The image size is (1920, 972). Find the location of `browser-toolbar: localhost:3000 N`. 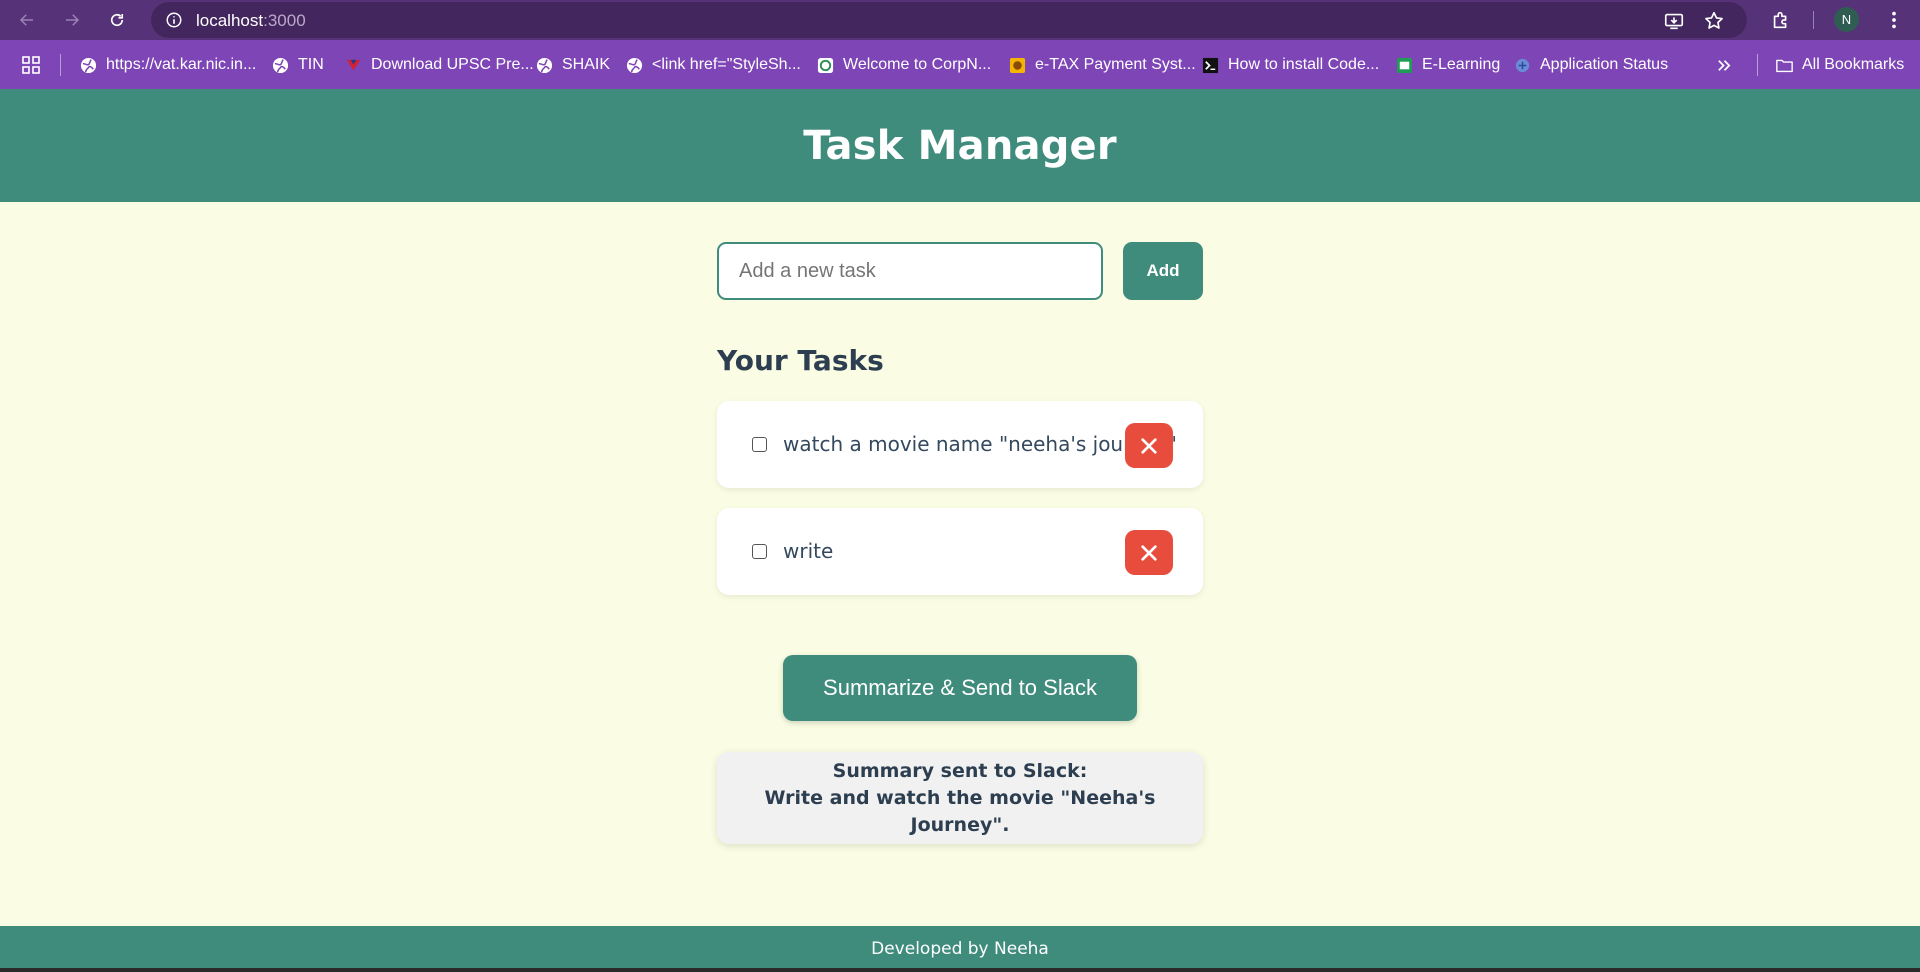

browser-toolbar: localhost:3000 N is located at coordinates (960, 20).